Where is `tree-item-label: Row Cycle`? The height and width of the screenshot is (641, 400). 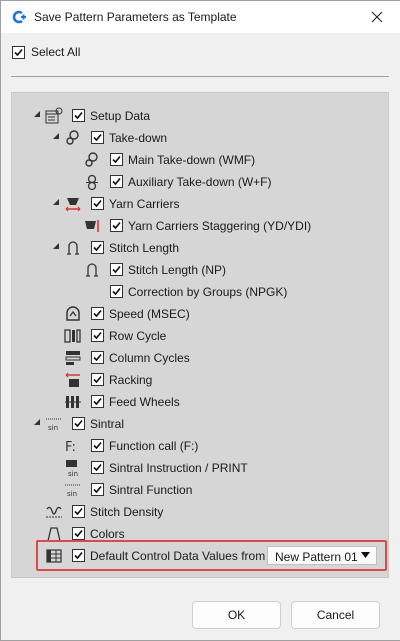 tree-item-label: Row Cycle is located at coordinates (138, 336).